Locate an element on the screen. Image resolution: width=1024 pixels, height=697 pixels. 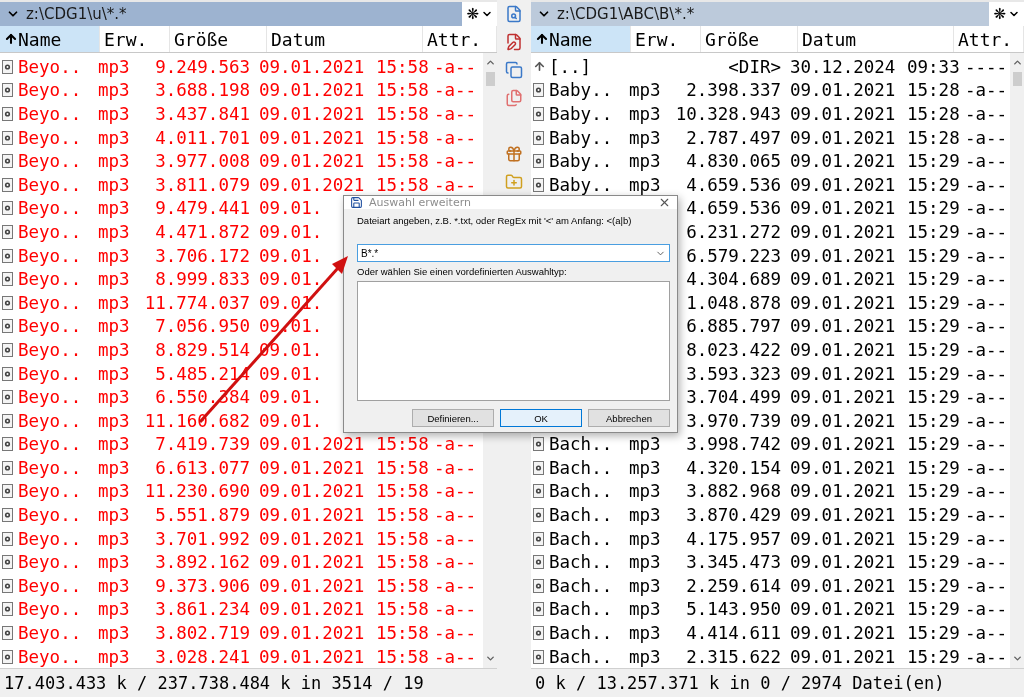
file-size: 11.160.682 is located at coordinates (197, 420).